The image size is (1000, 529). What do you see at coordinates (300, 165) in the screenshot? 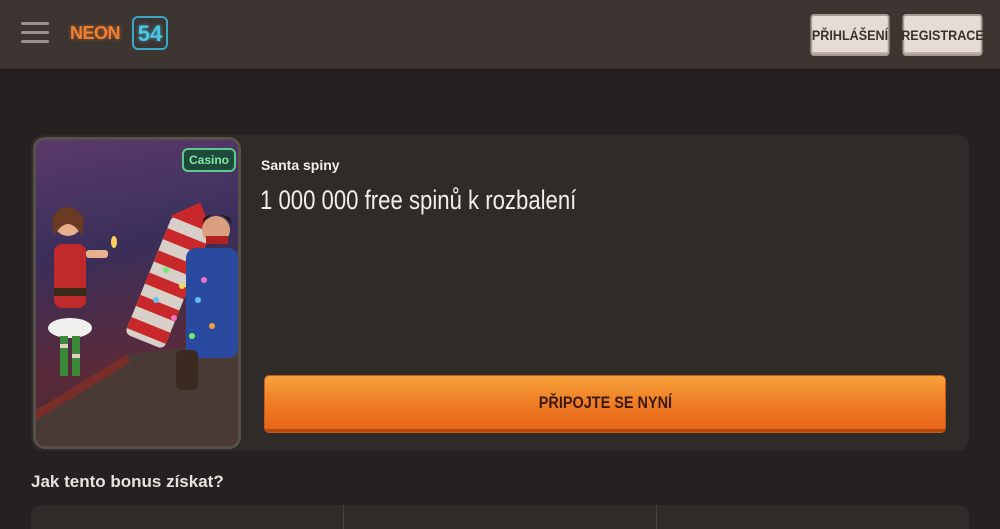
I see `bonus-subtitle: Santa spiny` at bounding box center [300, 165].